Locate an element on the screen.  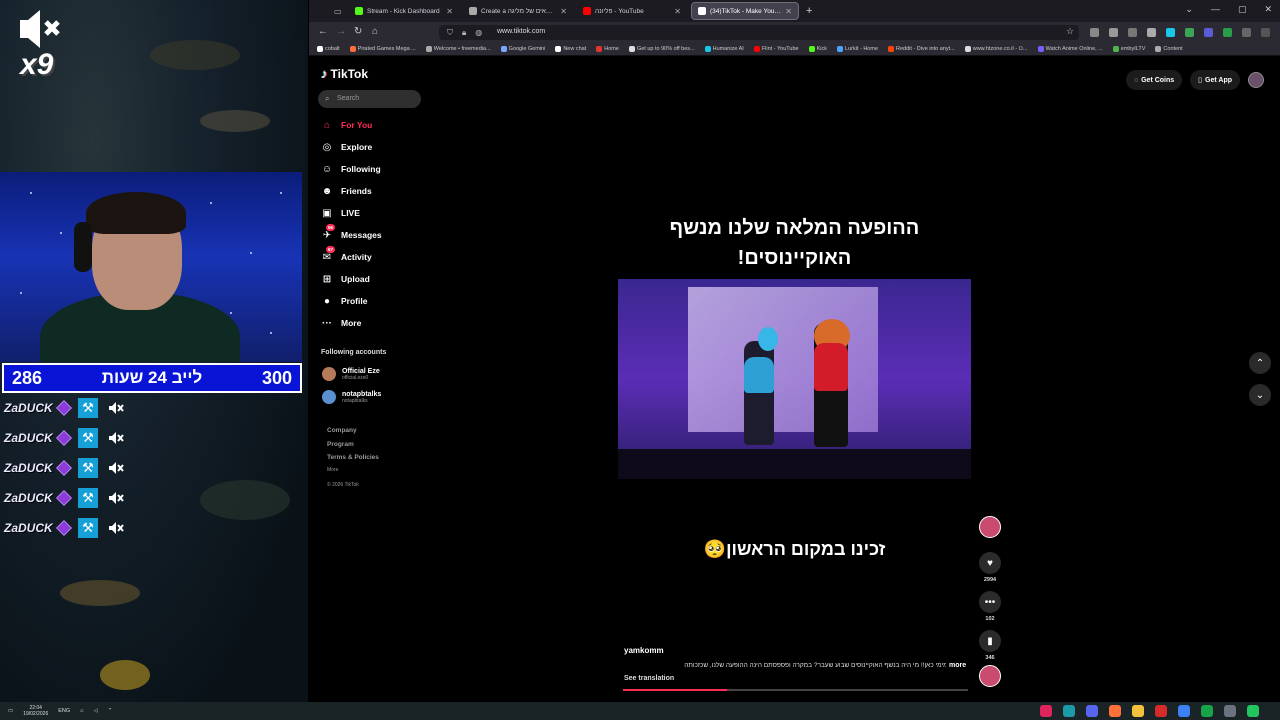
video-author: yamkomm is located at coordinates (644, 650).